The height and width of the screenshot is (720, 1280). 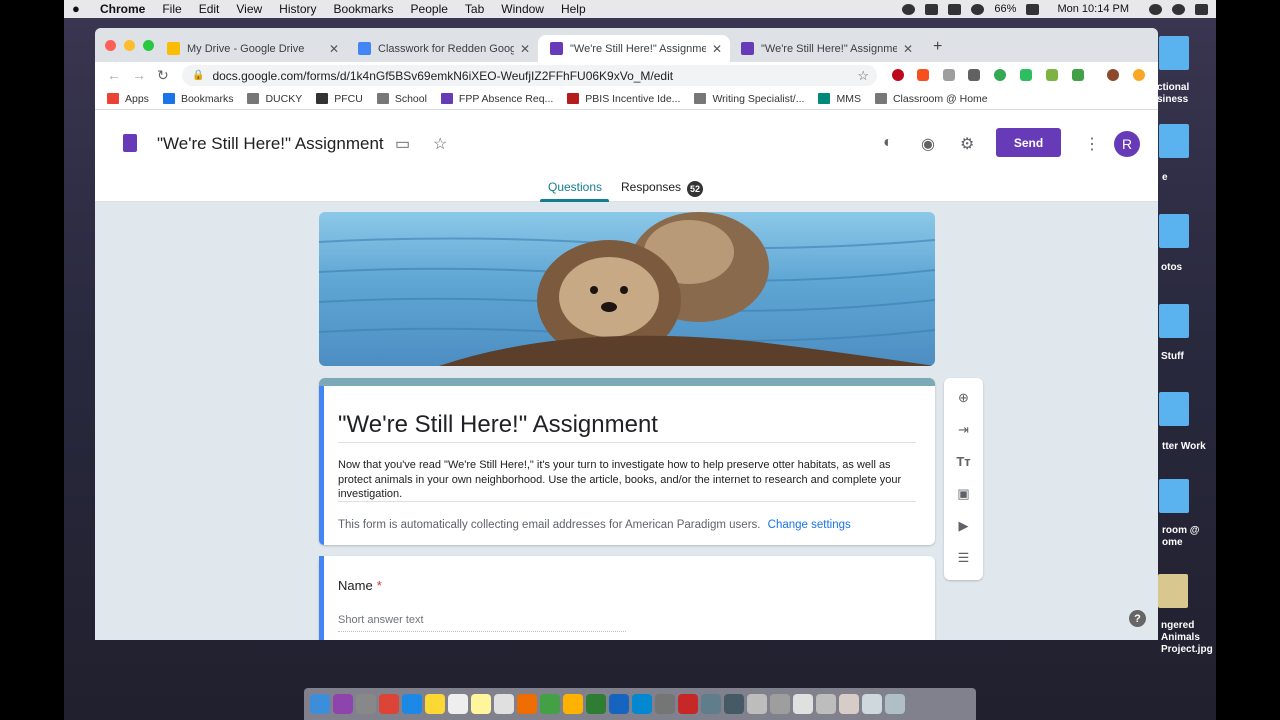 What do you see at coordinates (1092, 144) in the screenshot?
I see `more-options-icon: ⋮` at bounding box center [1092, 144].